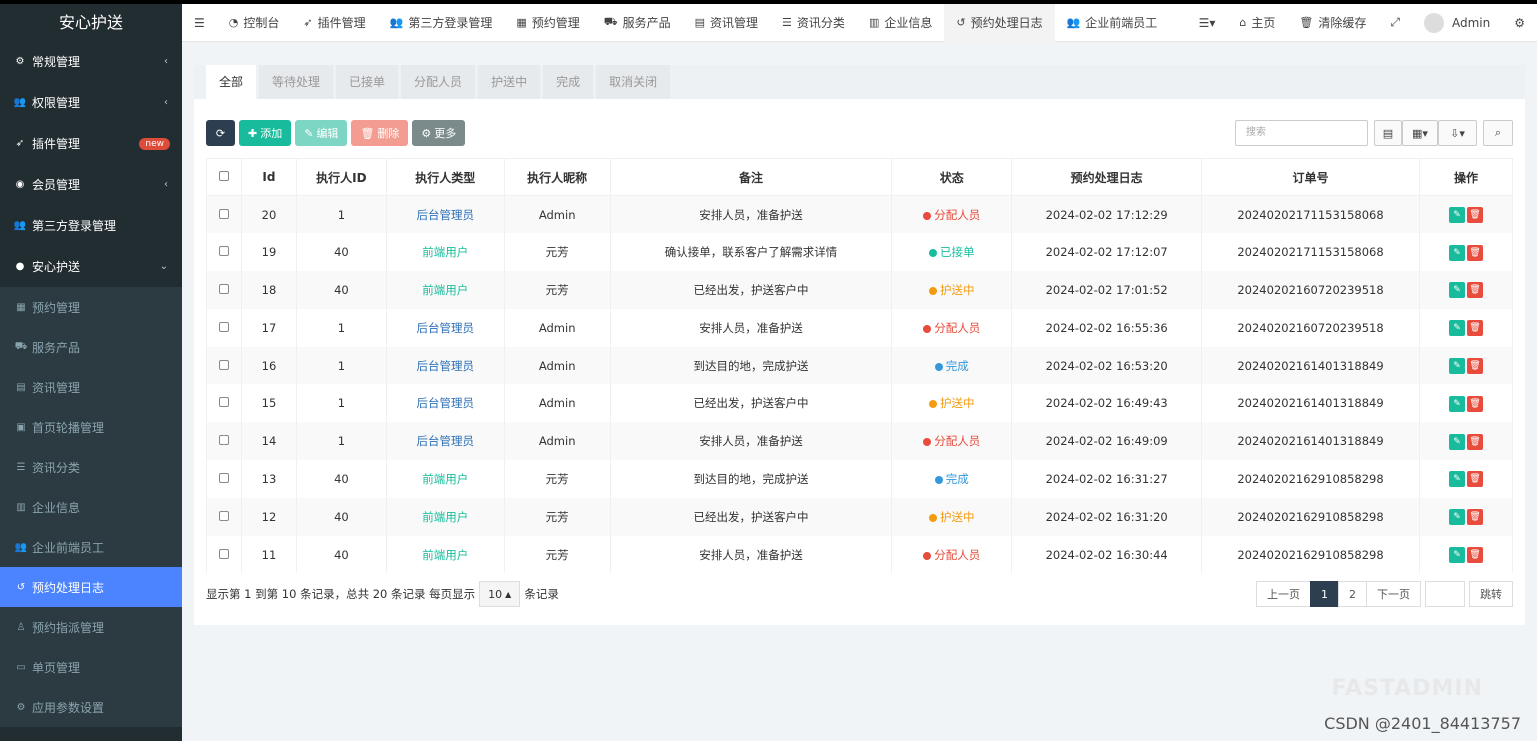  Describe the element at coordinates (568, 82) in the screenshot. I see `filter-tab-5: 完成` at that location.